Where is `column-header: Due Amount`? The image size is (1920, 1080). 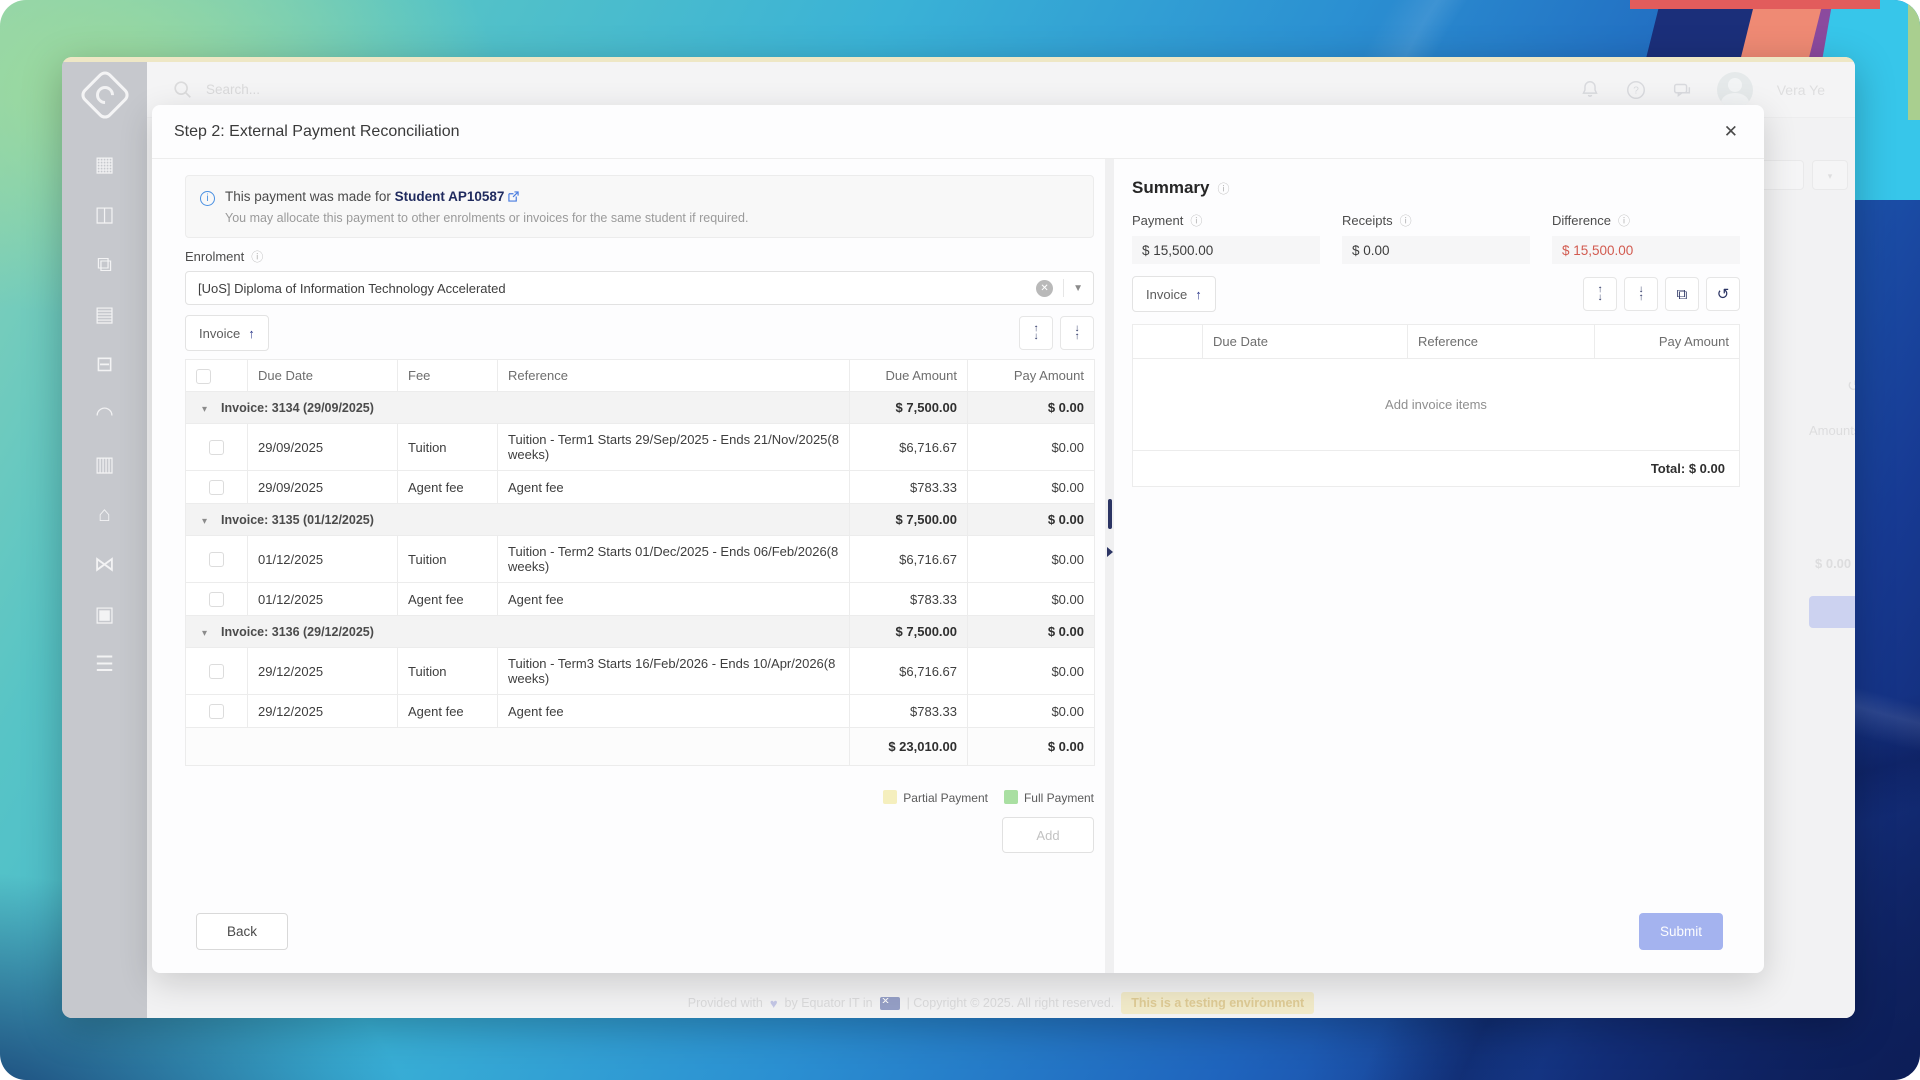 column-header: Due Amount is located at coordinates (908, 375).